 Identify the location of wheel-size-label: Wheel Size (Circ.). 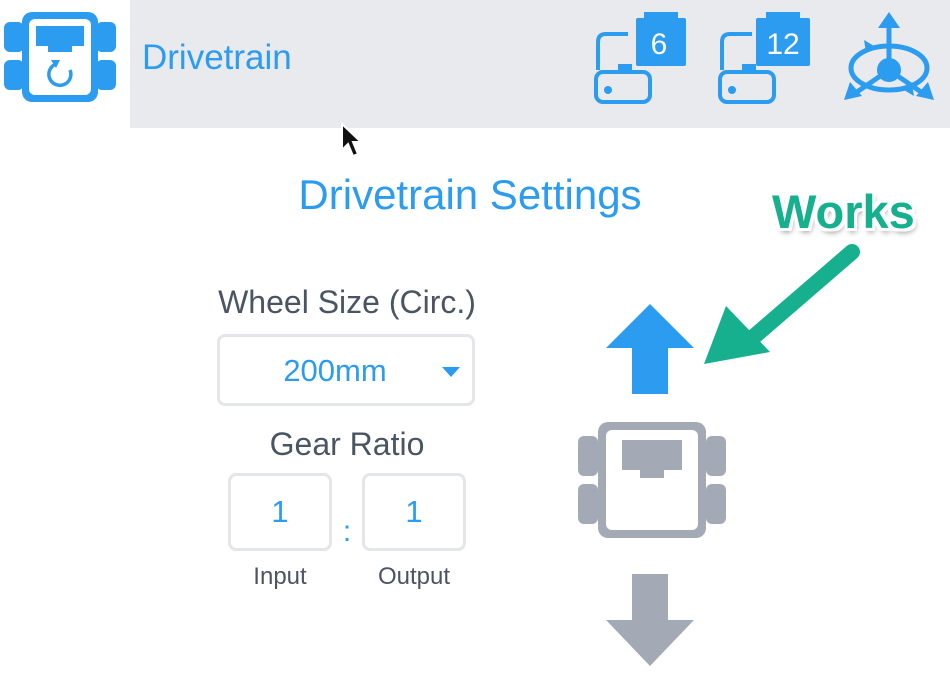
(347, 302).